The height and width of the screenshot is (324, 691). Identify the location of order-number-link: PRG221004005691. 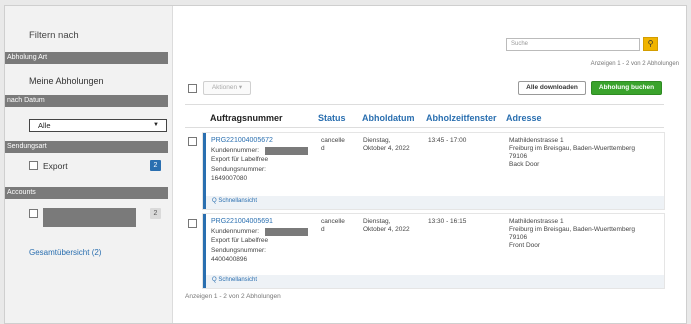
(242, 222).